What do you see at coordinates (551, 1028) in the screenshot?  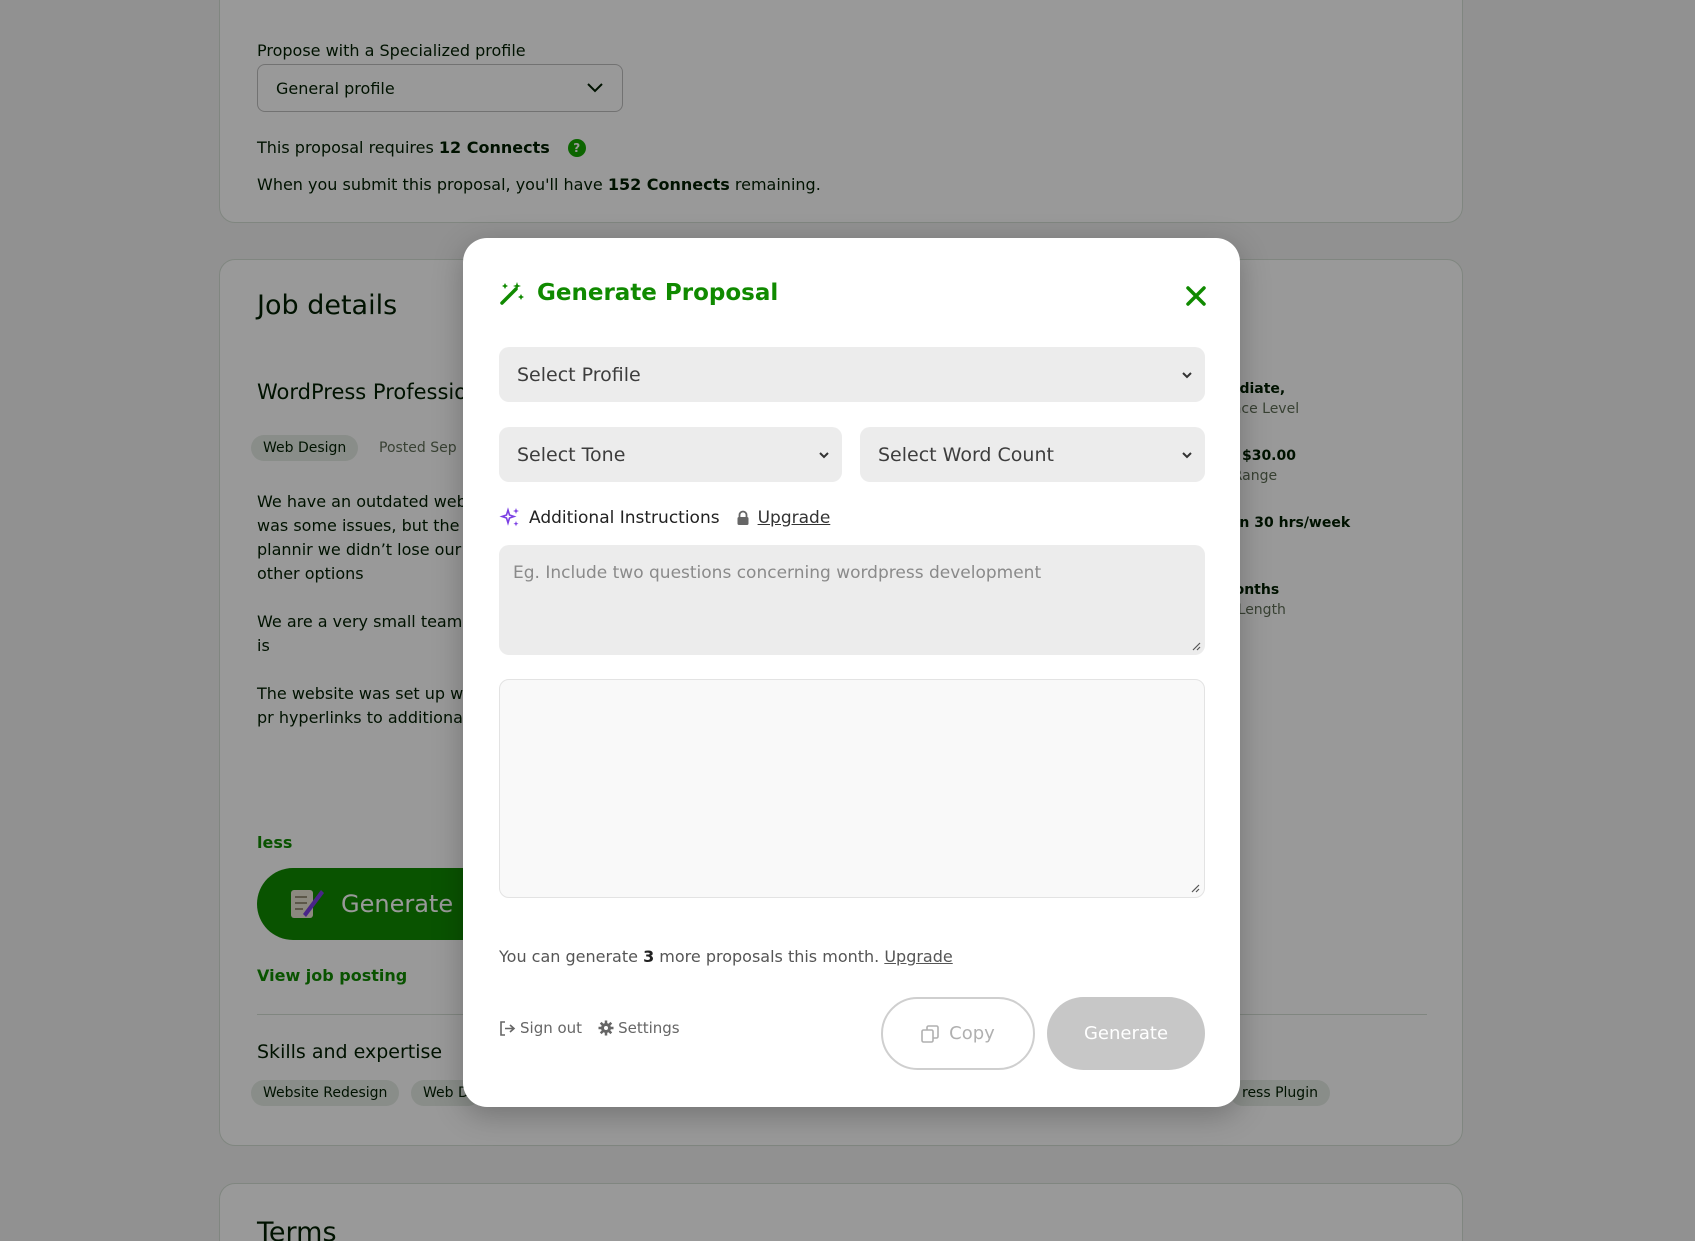 I see `sign-out-label: Sign out` at bounding box center [551, 1028].